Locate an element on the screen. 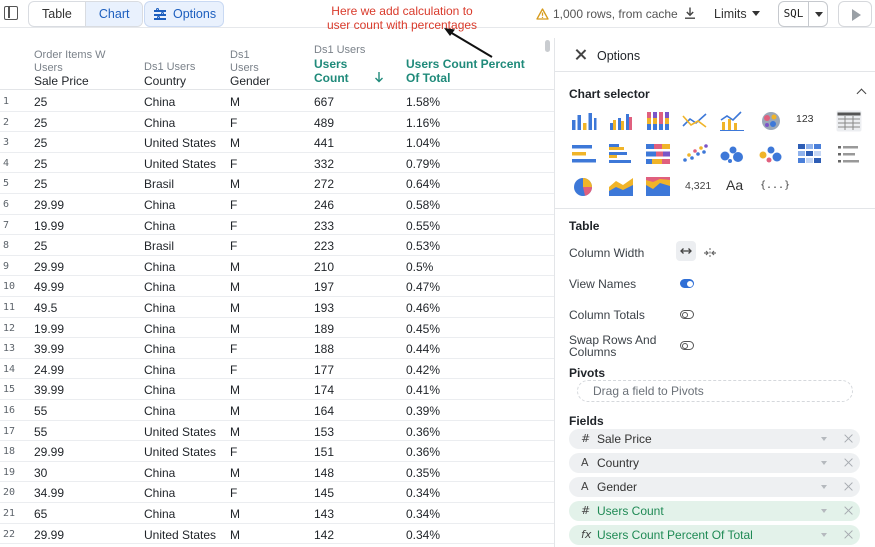 The height and width of the screenshot is (547, 875). chevron-up-icon is located at coordinates (861, 93).